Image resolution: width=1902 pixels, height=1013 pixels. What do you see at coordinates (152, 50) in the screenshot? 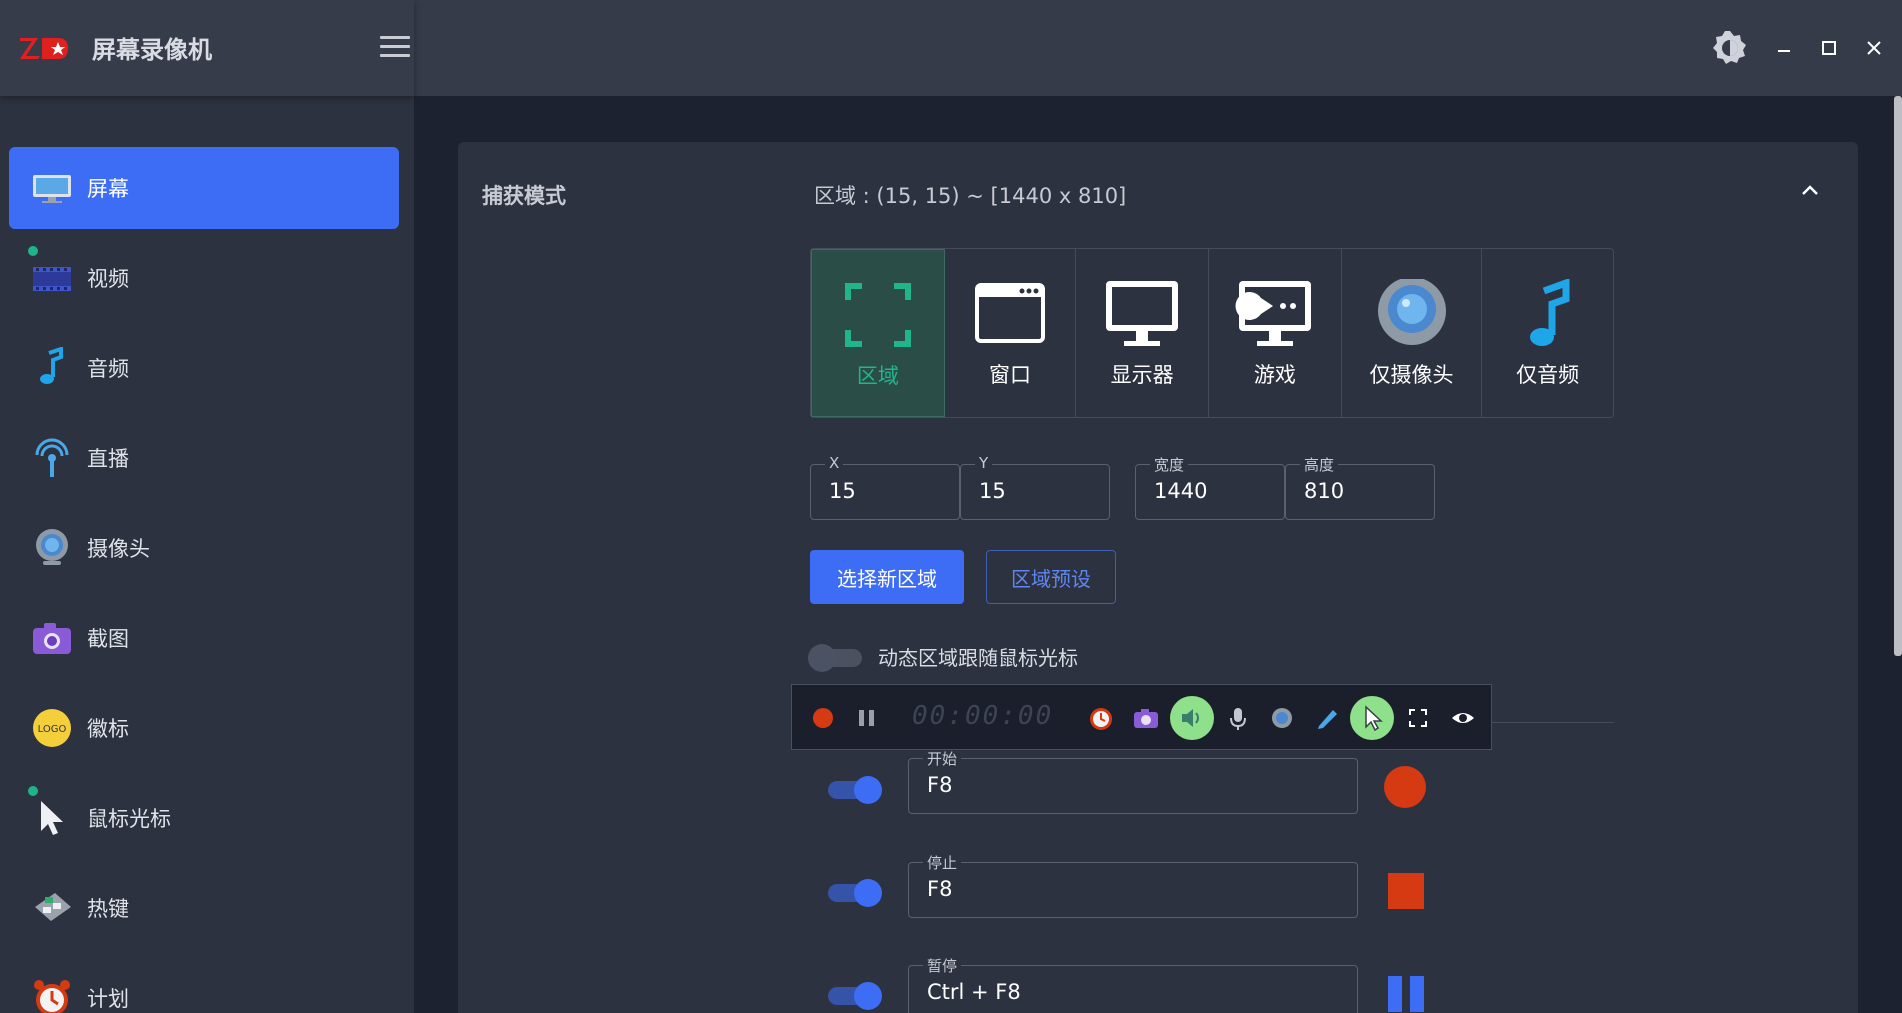
I see `app-title: 屏幕录像机` at bounding box center [152, 50].